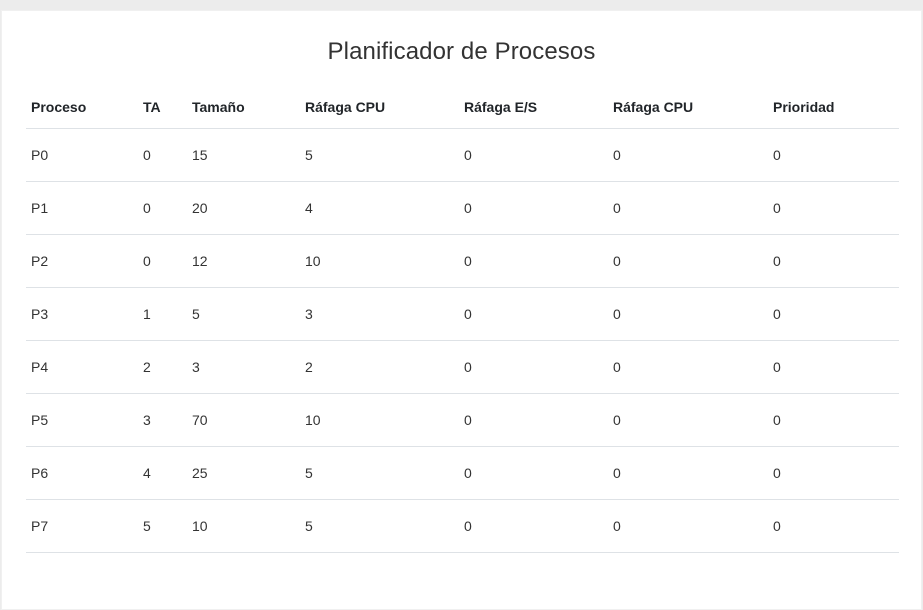 This screenshot has width=923, height=610. Describe the element at coordinates (162, 367) in the screenshot. I see `cell-ta: 2` at that location.